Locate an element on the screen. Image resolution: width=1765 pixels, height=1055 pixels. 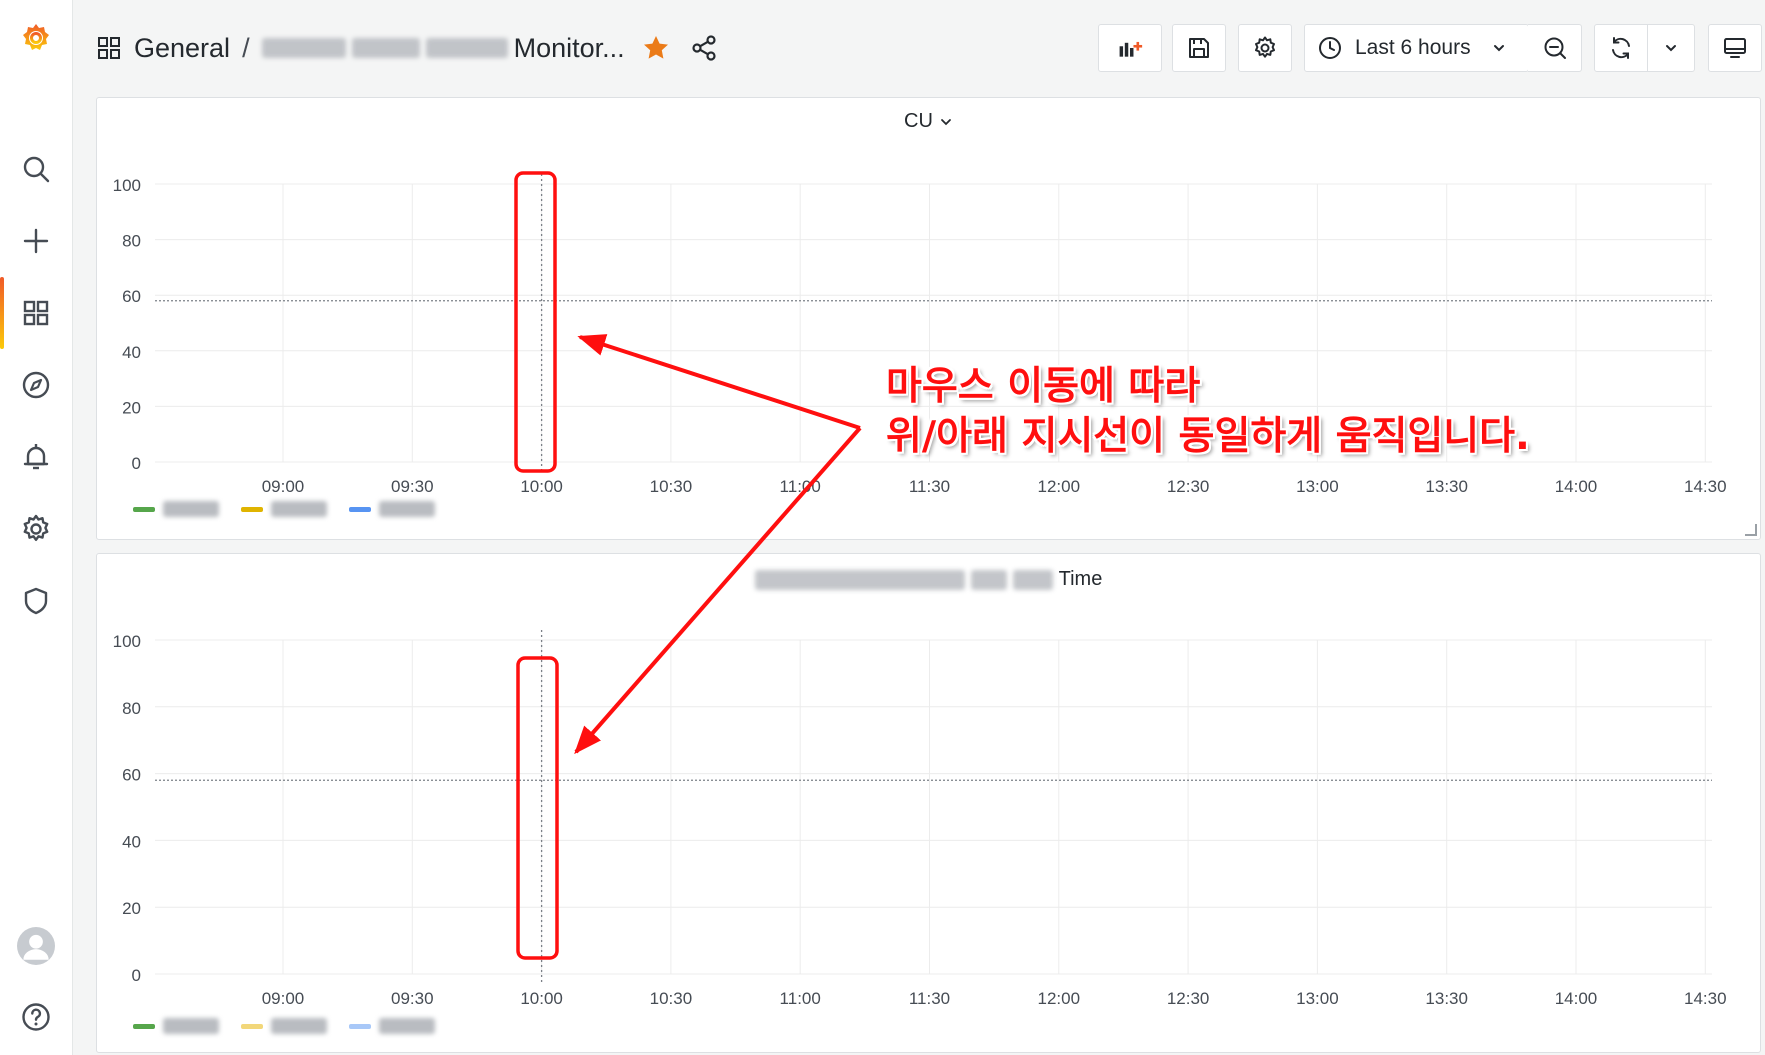
shield-icon is located at coordinates (36, 601).